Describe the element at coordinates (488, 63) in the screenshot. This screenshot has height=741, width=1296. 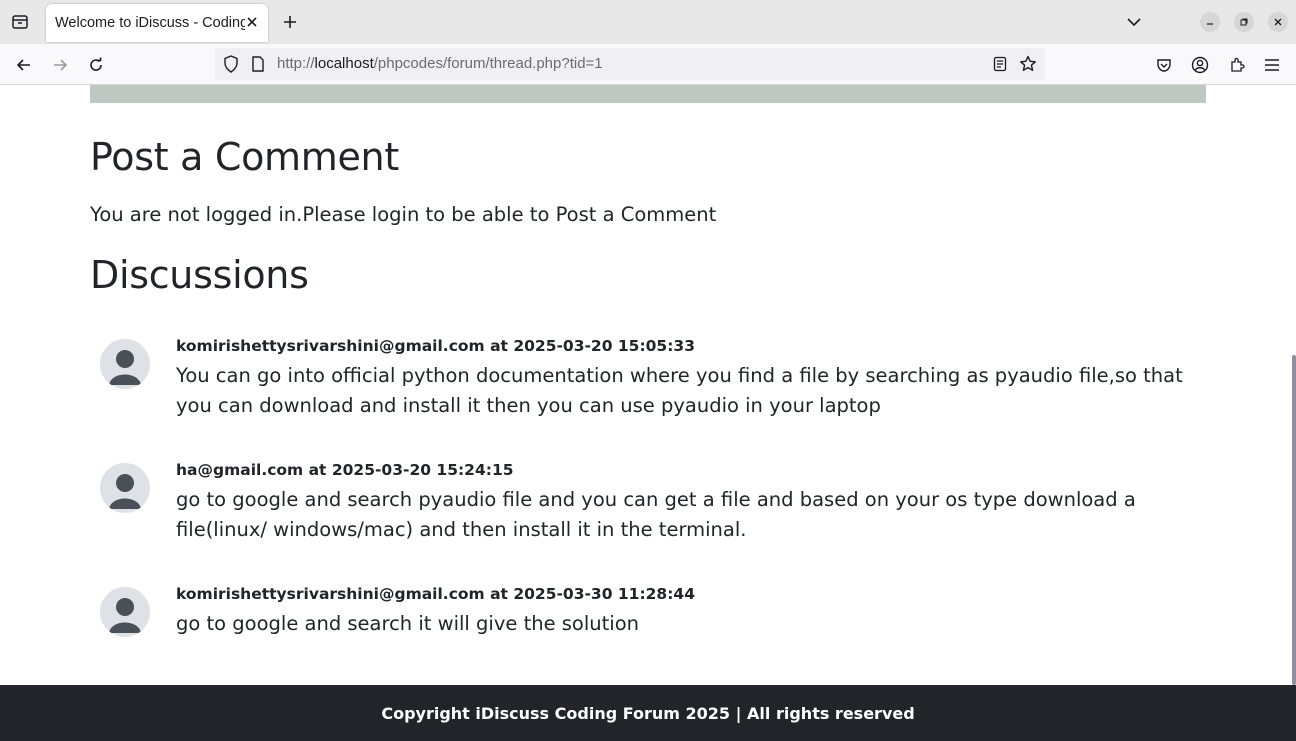
I see `url-path: /phpcodes/forum/thread.php?tid=1` at that location.